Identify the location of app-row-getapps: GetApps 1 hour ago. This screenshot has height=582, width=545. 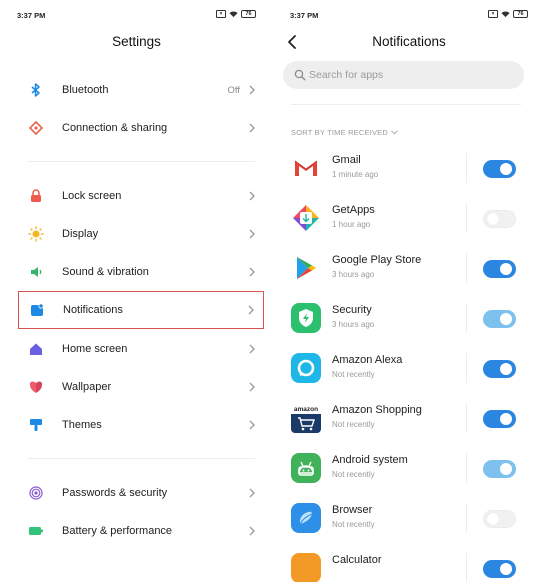
(409, 219).